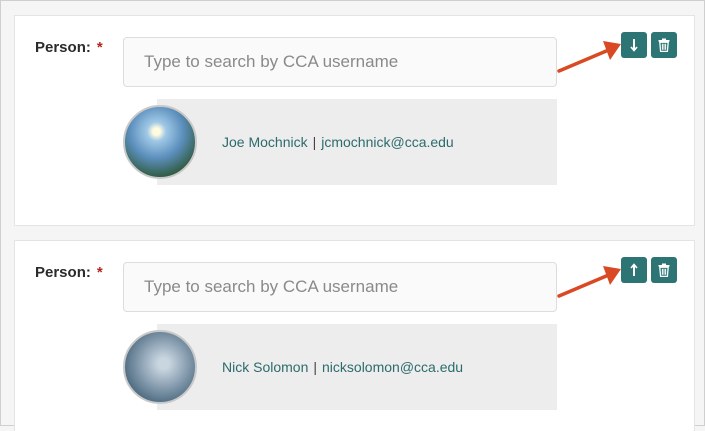  Describe the element at coordinates (387, 142) in the screenshot. I see `person-email: jcmochnick@cca.edu` at that location.